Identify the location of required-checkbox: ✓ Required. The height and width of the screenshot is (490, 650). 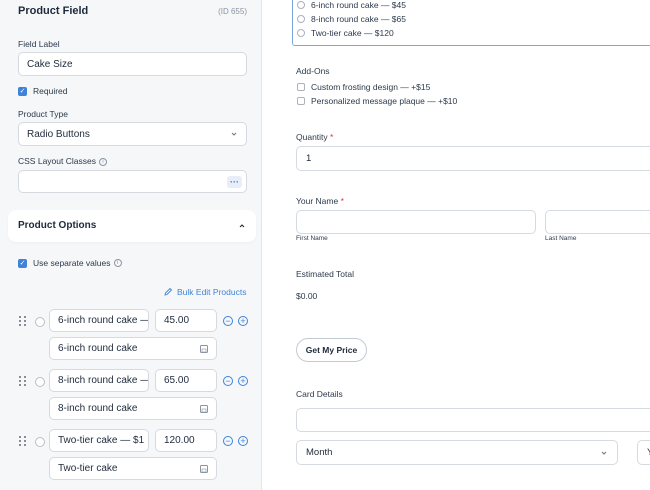
(43, 91).